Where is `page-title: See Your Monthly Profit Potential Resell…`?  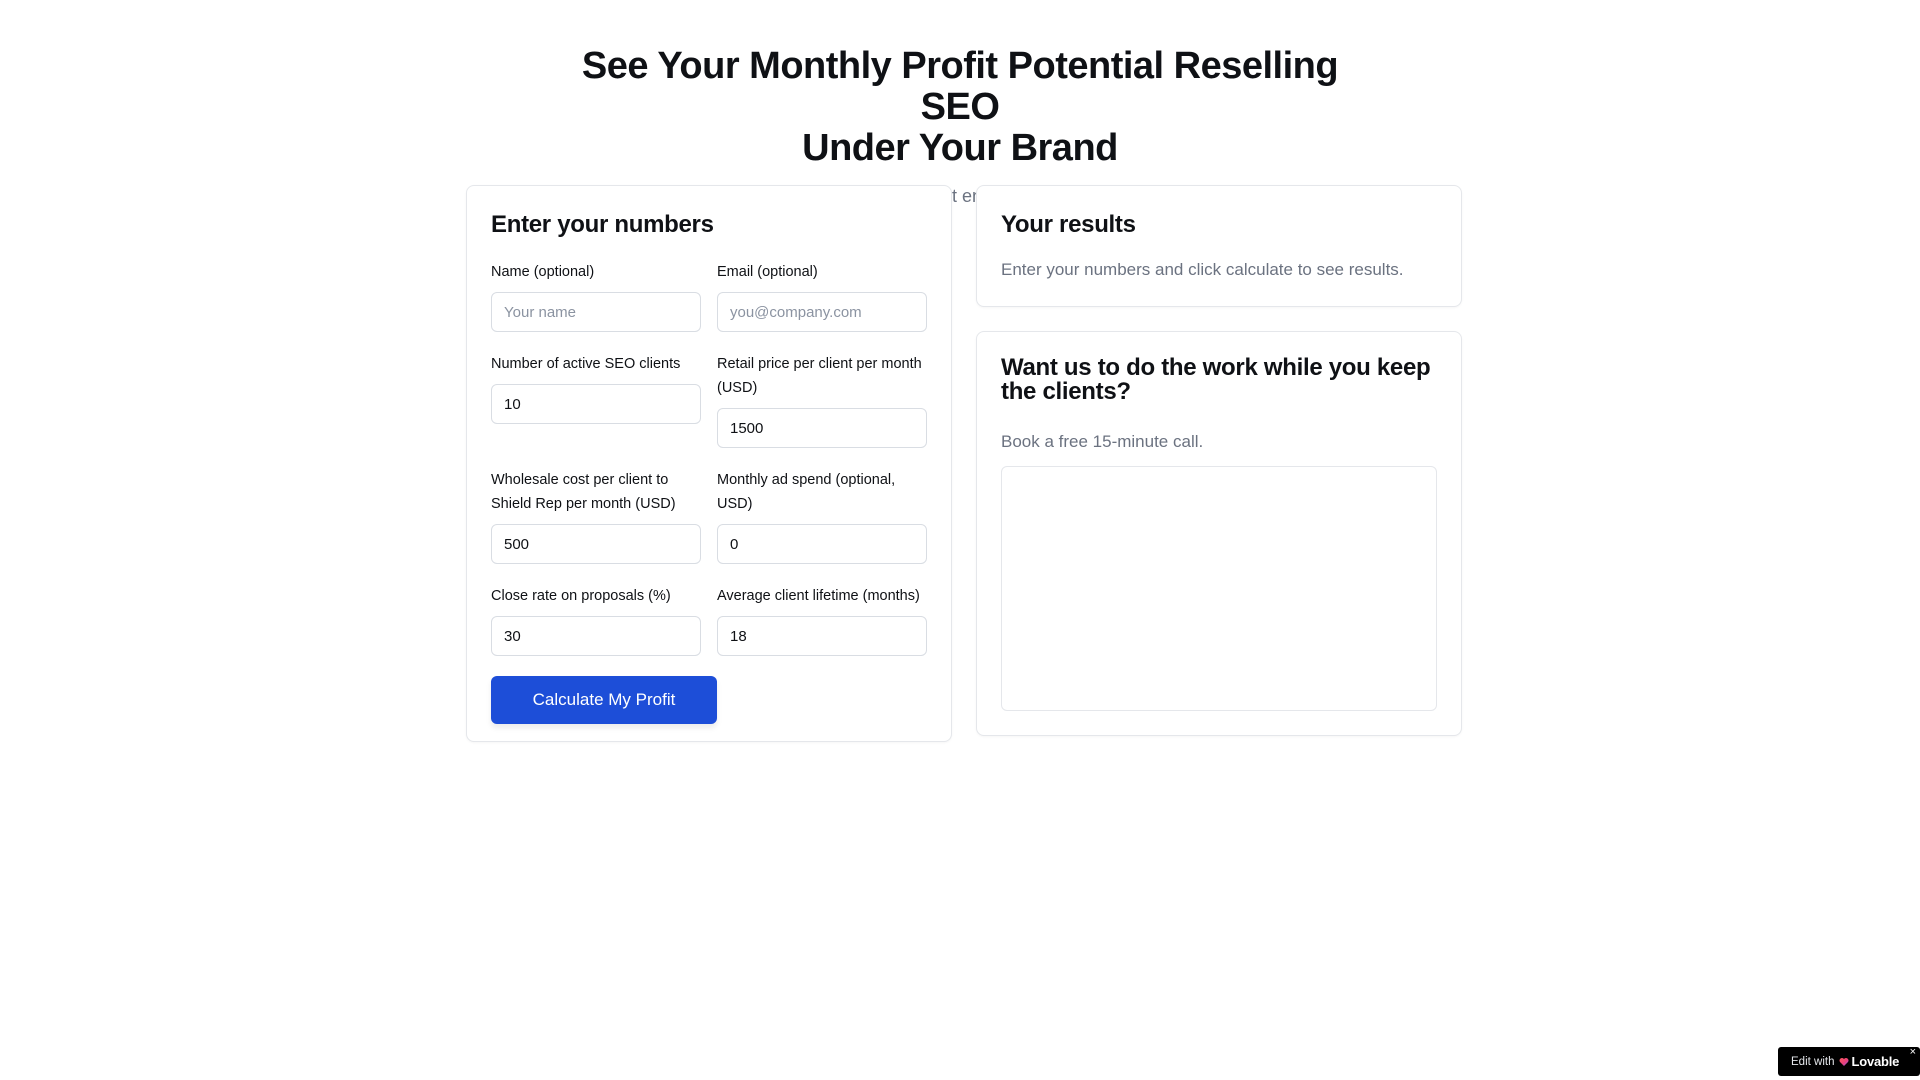 page-title: See Your Monthly Profit Potential Resell… is located at coordinates (960, 107).